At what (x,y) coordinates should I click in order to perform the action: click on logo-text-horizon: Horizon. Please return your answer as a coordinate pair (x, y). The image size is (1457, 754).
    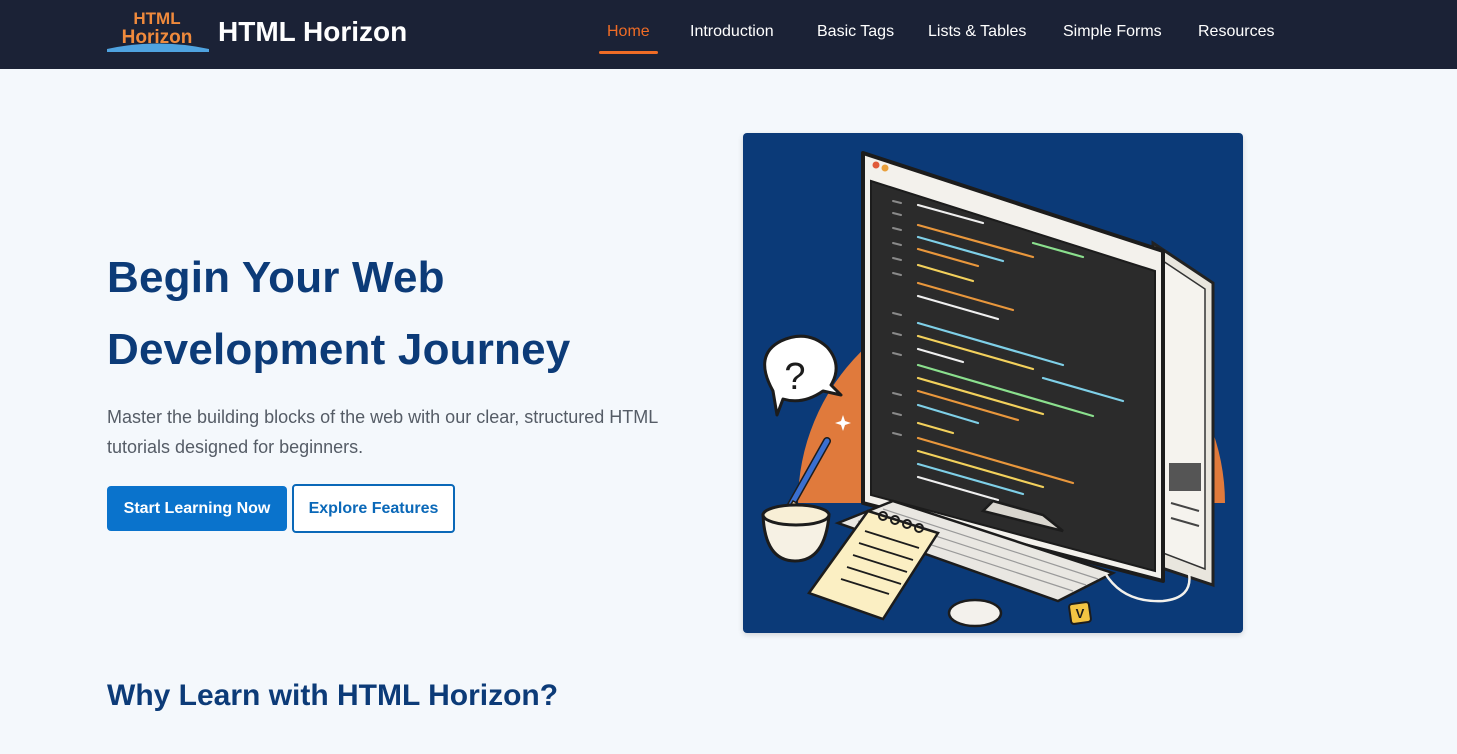
    Looking at the image, I should click on (157, 37).